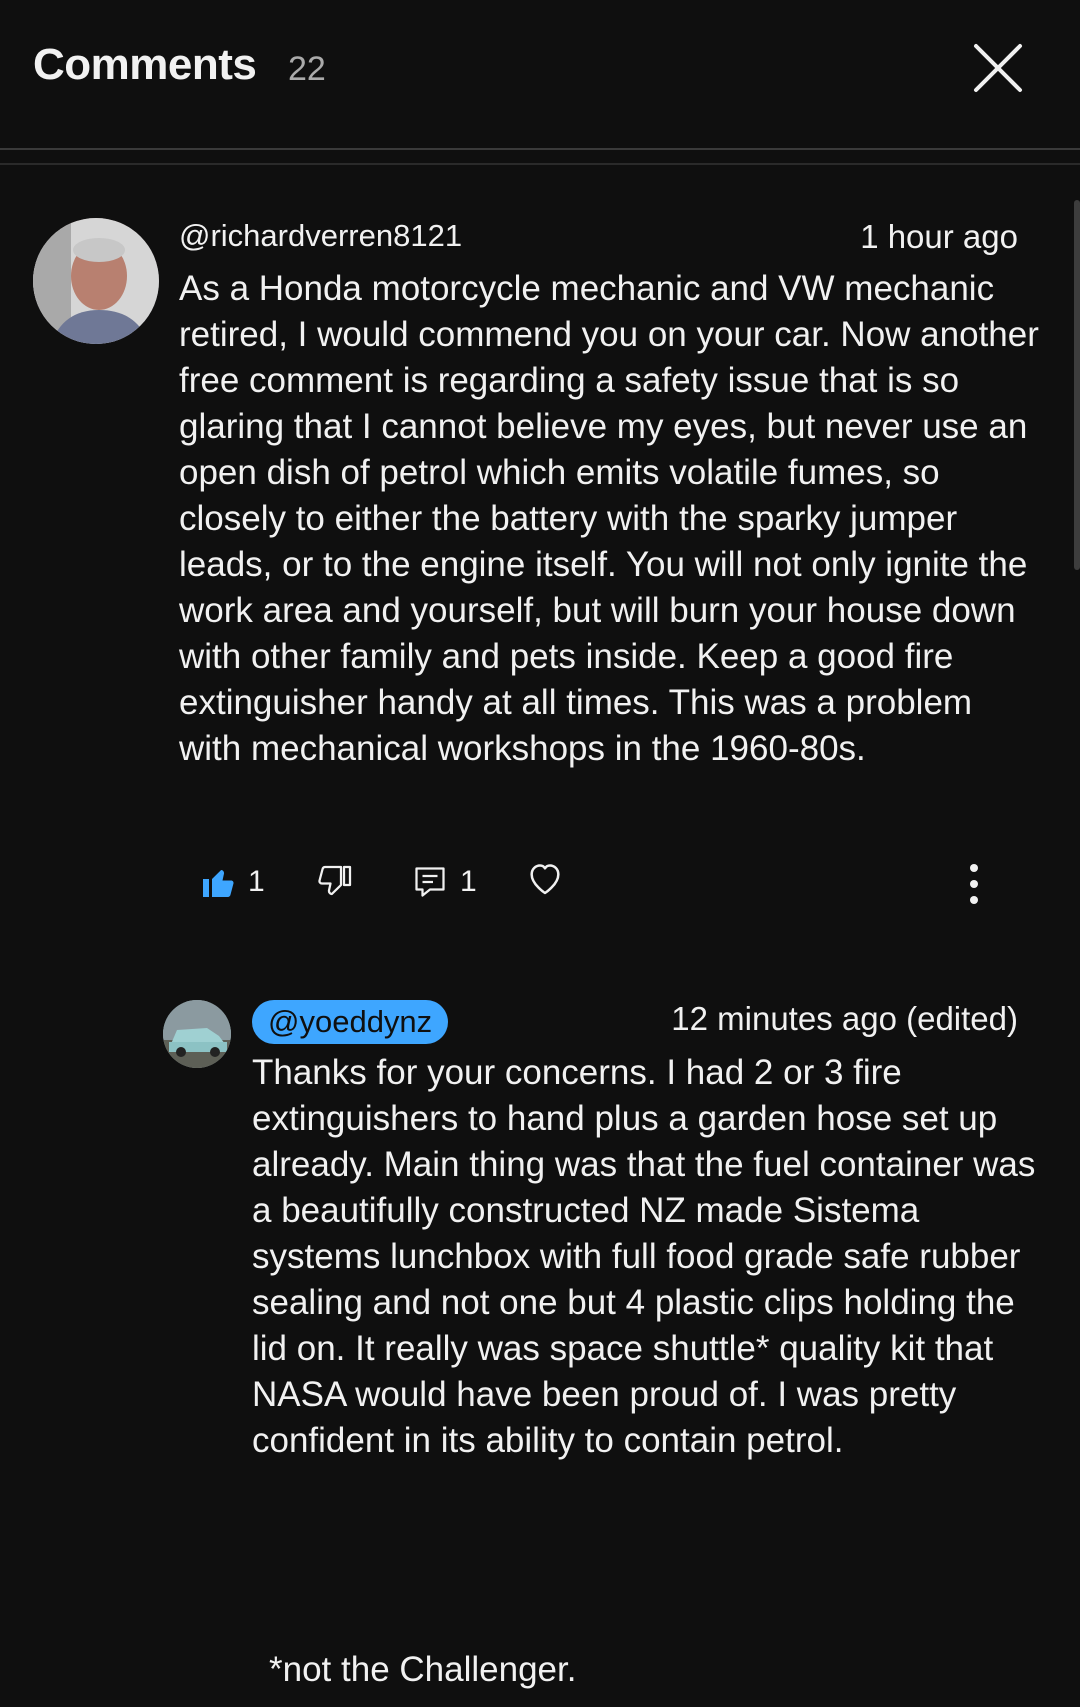 The width and height of the screenshot is (1080, 1707). I want to click on more-vertical-icon, so click(974, 884).